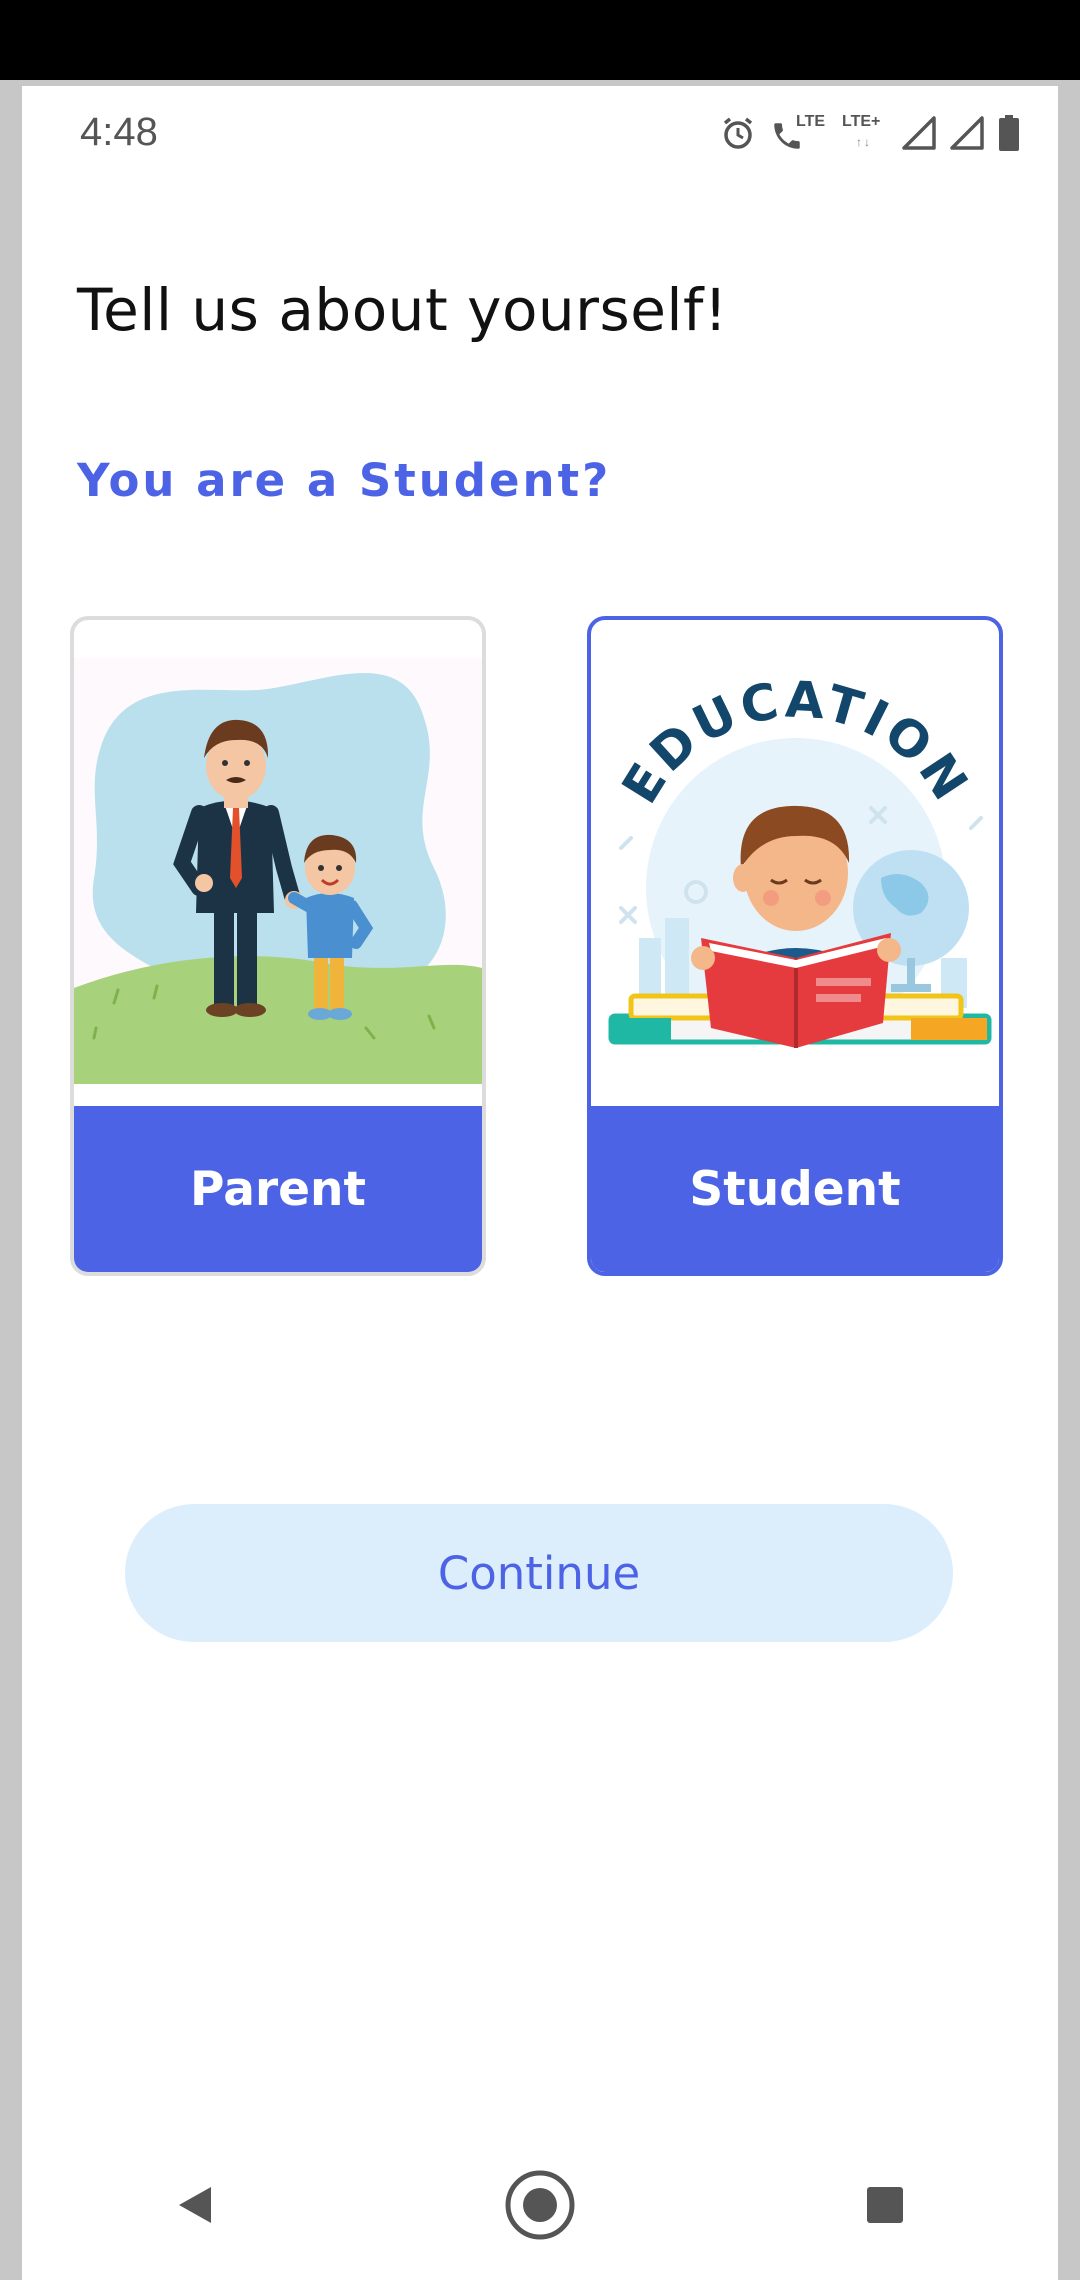  I want to click on continue-button: Continue, so click(539, 1573).